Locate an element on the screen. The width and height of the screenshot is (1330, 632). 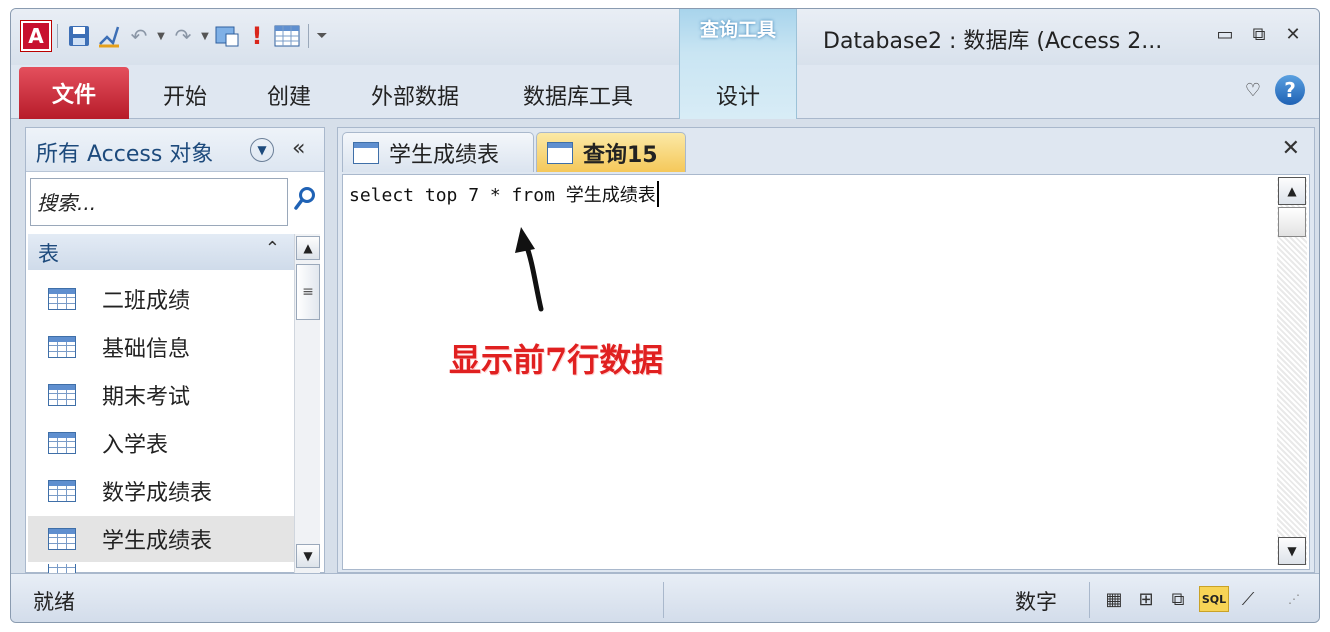
status-text: 就绪 is located at coordinates (54, 602).